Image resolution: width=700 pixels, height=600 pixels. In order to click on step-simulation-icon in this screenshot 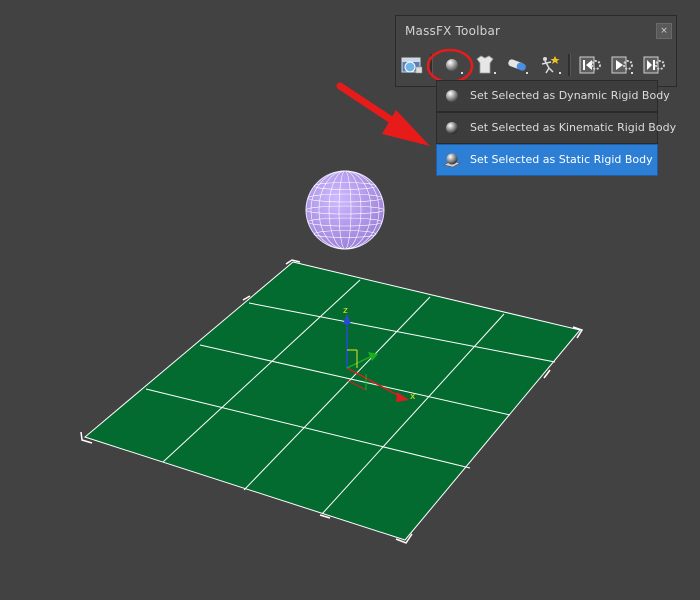, I will do `click(654, 65)`.